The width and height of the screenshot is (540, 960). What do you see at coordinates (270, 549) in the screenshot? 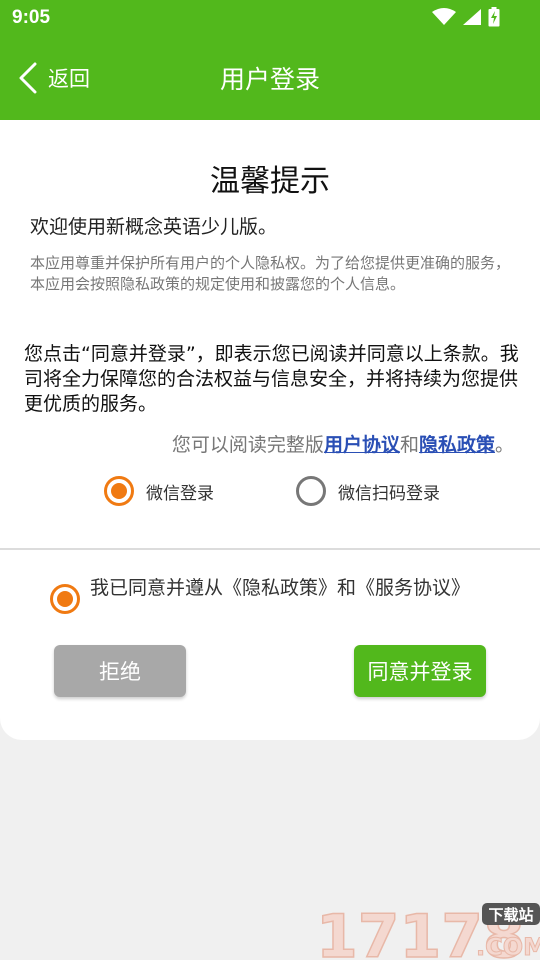
I see `divider` at bounding box center [270, 549].